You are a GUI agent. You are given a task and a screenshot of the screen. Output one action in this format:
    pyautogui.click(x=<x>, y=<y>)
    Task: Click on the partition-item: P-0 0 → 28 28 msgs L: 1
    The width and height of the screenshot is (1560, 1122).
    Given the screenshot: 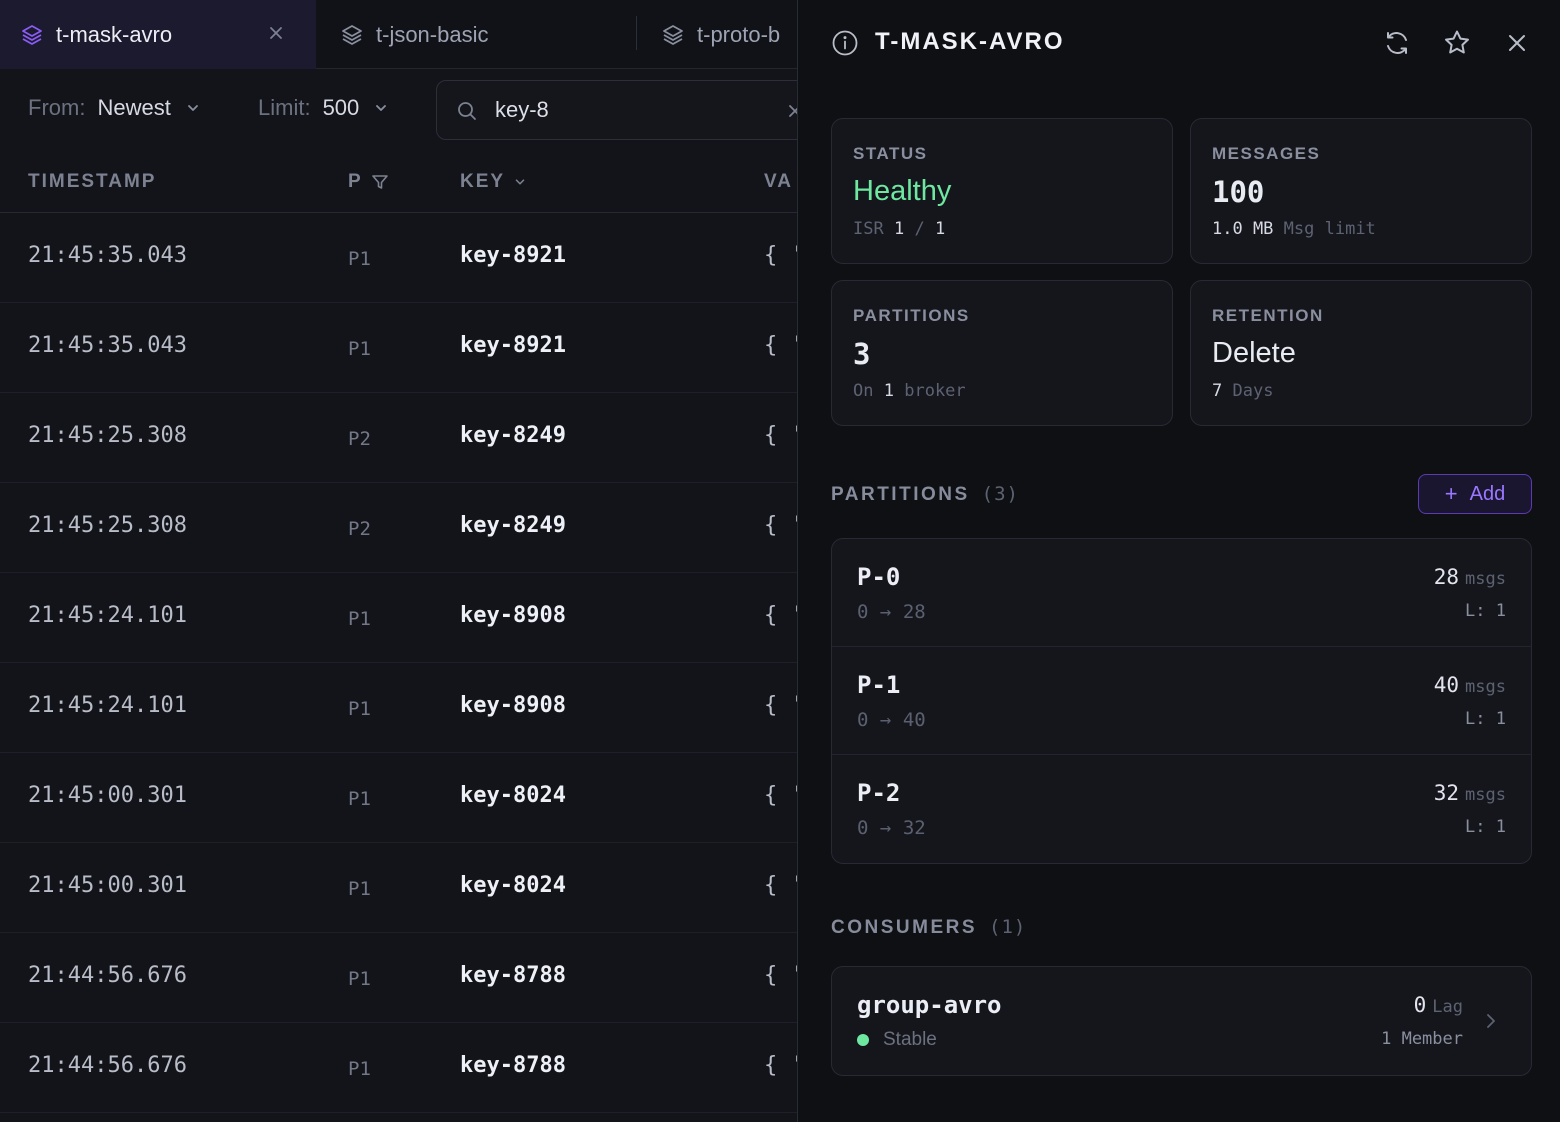 What is the action you would take?
    pyautogui.click(x=1181, y=593)
    